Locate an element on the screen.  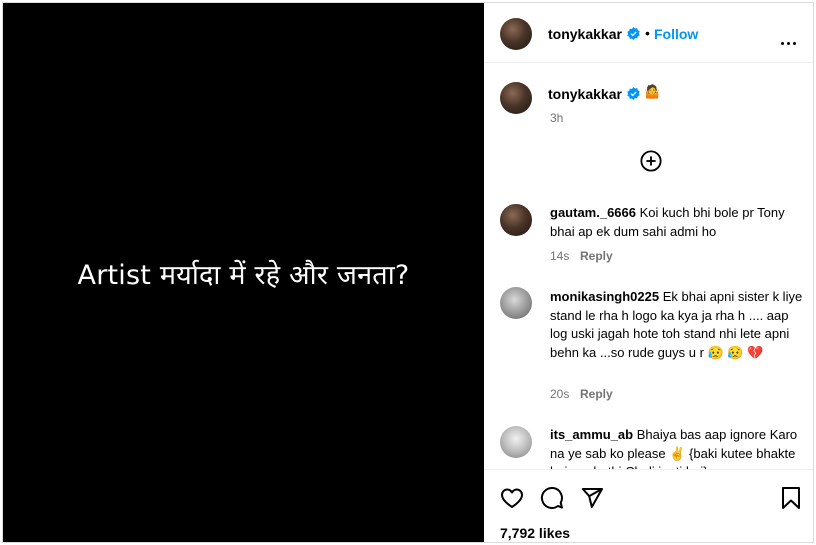
comment-bubble-icon is located at coordinates (552, 498).